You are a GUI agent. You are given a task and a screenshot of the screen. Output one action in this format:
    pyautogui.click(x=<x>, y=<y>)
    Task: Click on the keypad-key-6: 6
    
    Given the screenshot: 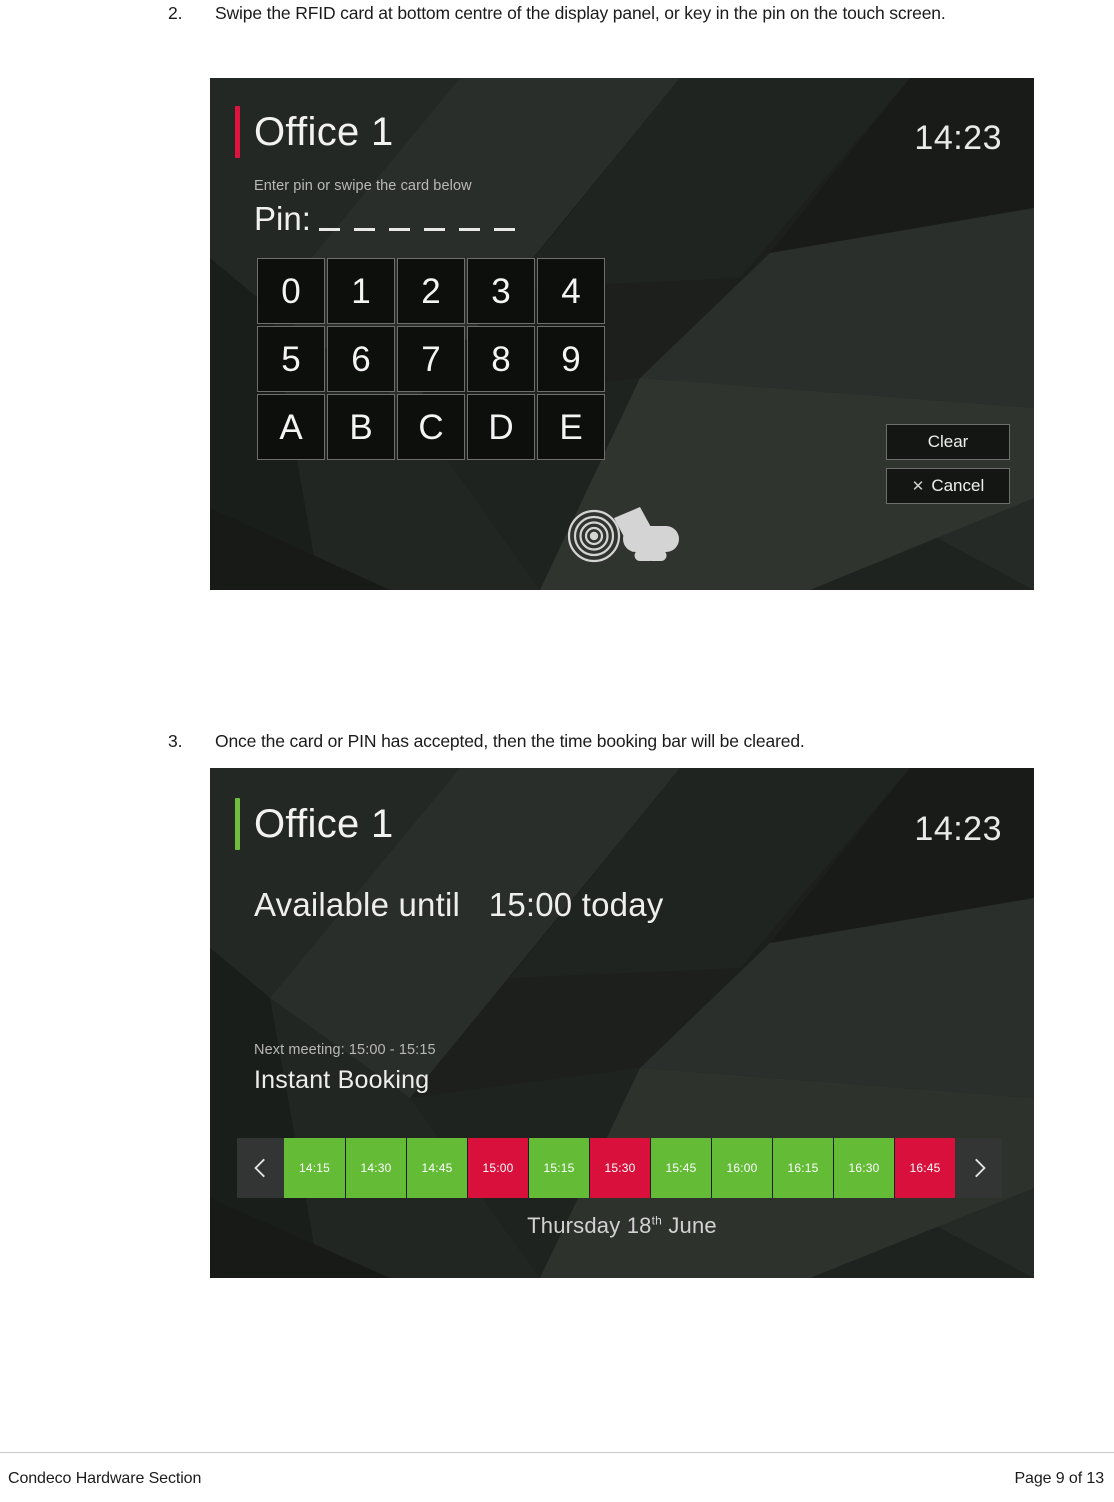 What is the action you would take?
    pyautogui.click(x=361, y=359)
    